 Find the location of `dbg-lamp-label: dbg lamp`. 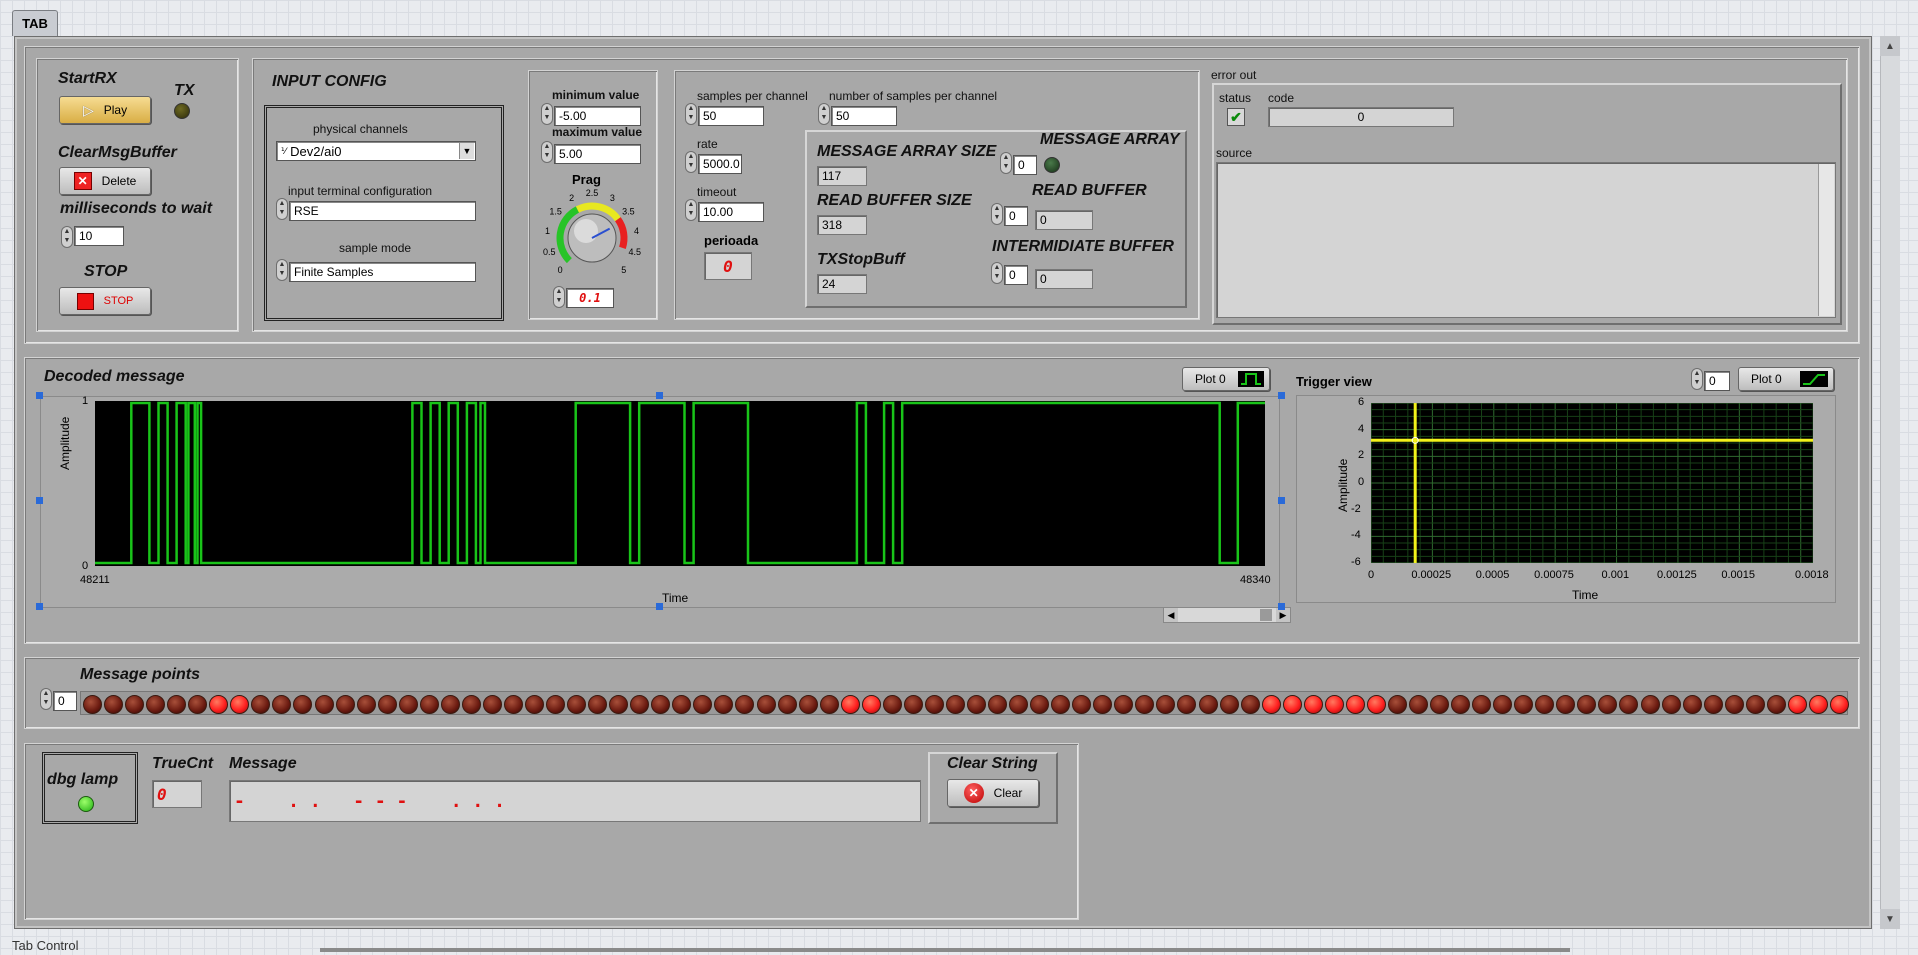

dbg-lamp-label: dbg lamp is located at coordinates (83, 779).